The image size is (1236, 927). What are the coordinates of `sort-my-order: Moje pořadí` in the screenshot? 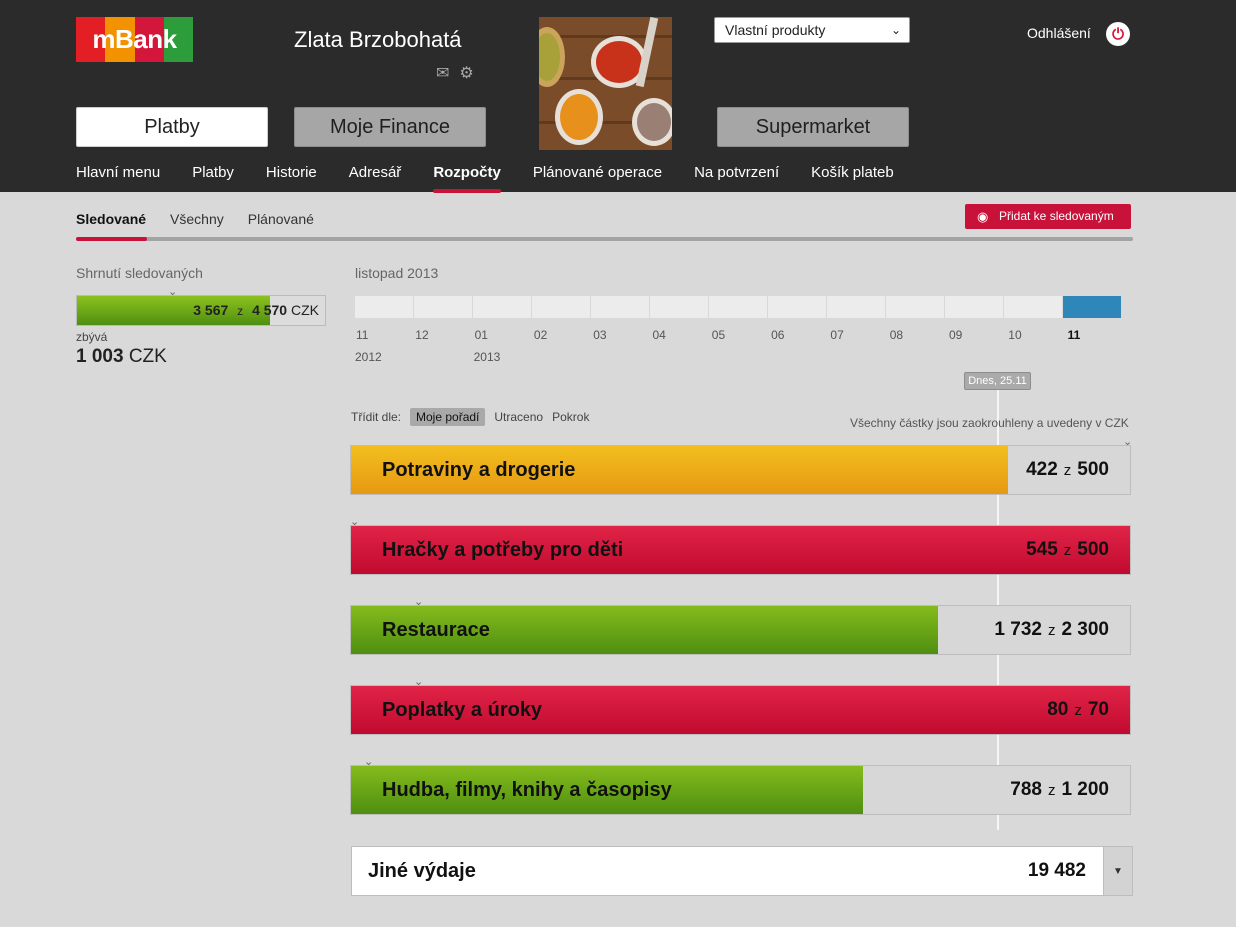 It's located at (448, 417).